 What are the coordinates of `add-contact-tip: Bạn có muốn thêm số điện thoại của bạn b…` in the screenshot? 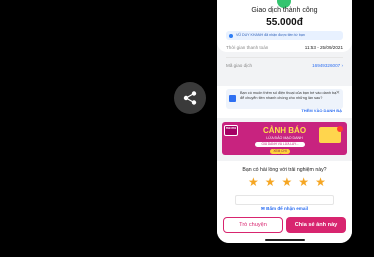 It's located at (284, 102).